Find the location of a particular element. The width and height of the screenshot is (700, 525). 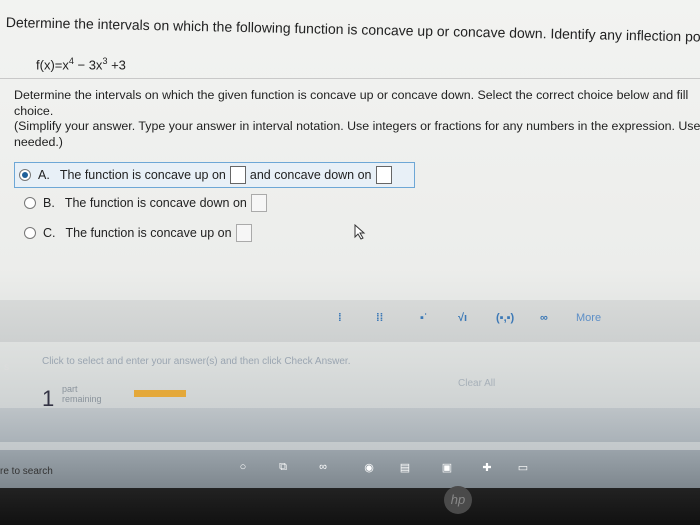

side-label: s is located at coordinates (6, 367).